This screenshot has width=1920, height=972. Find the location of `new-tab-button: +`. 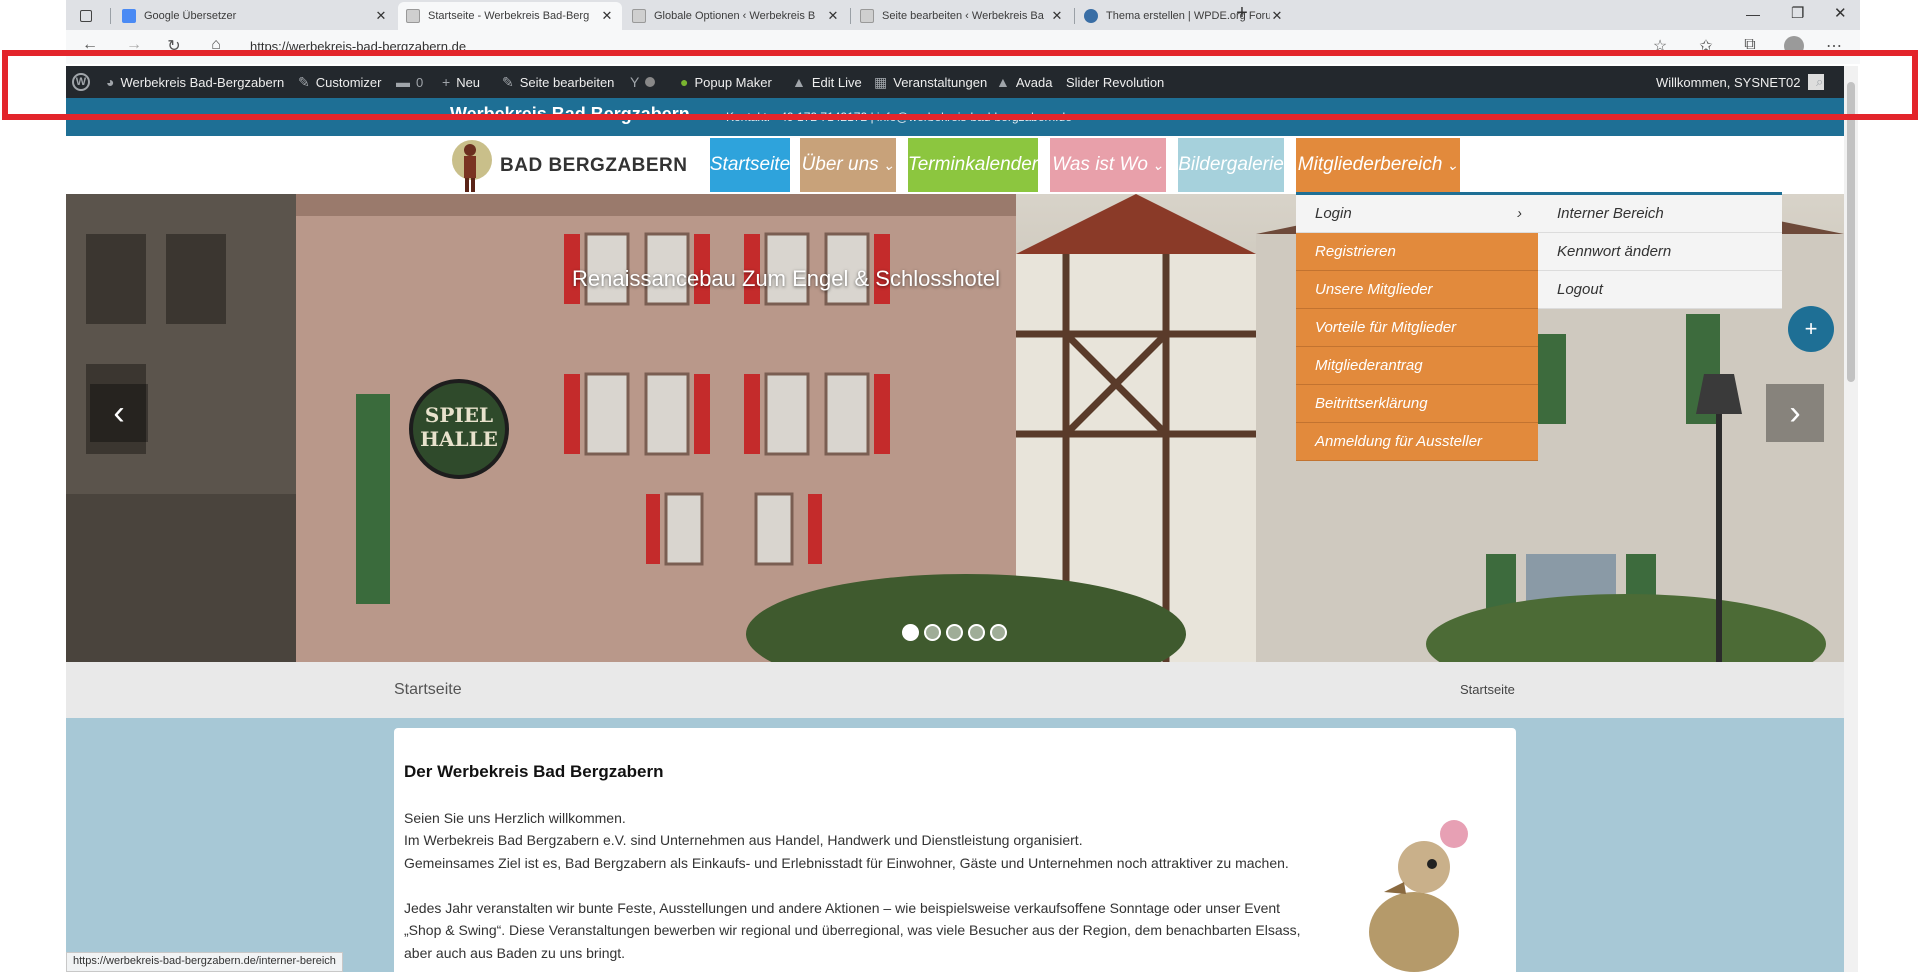

new-tab-button: + is located at coordinates (1242, 15).